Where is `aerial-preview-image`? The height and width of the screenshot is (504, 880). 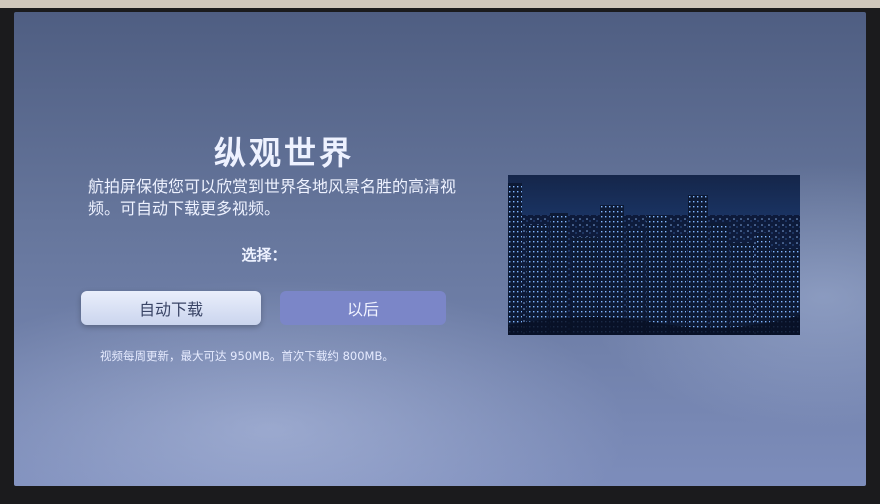
aerial-preview-image is located at coordinates (654, 255).